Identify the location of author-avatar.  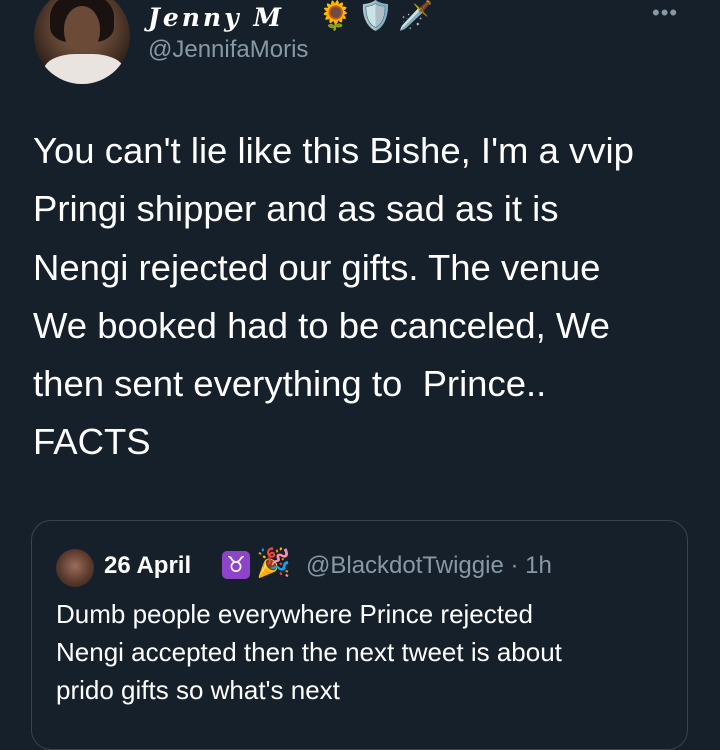
(82, 42).